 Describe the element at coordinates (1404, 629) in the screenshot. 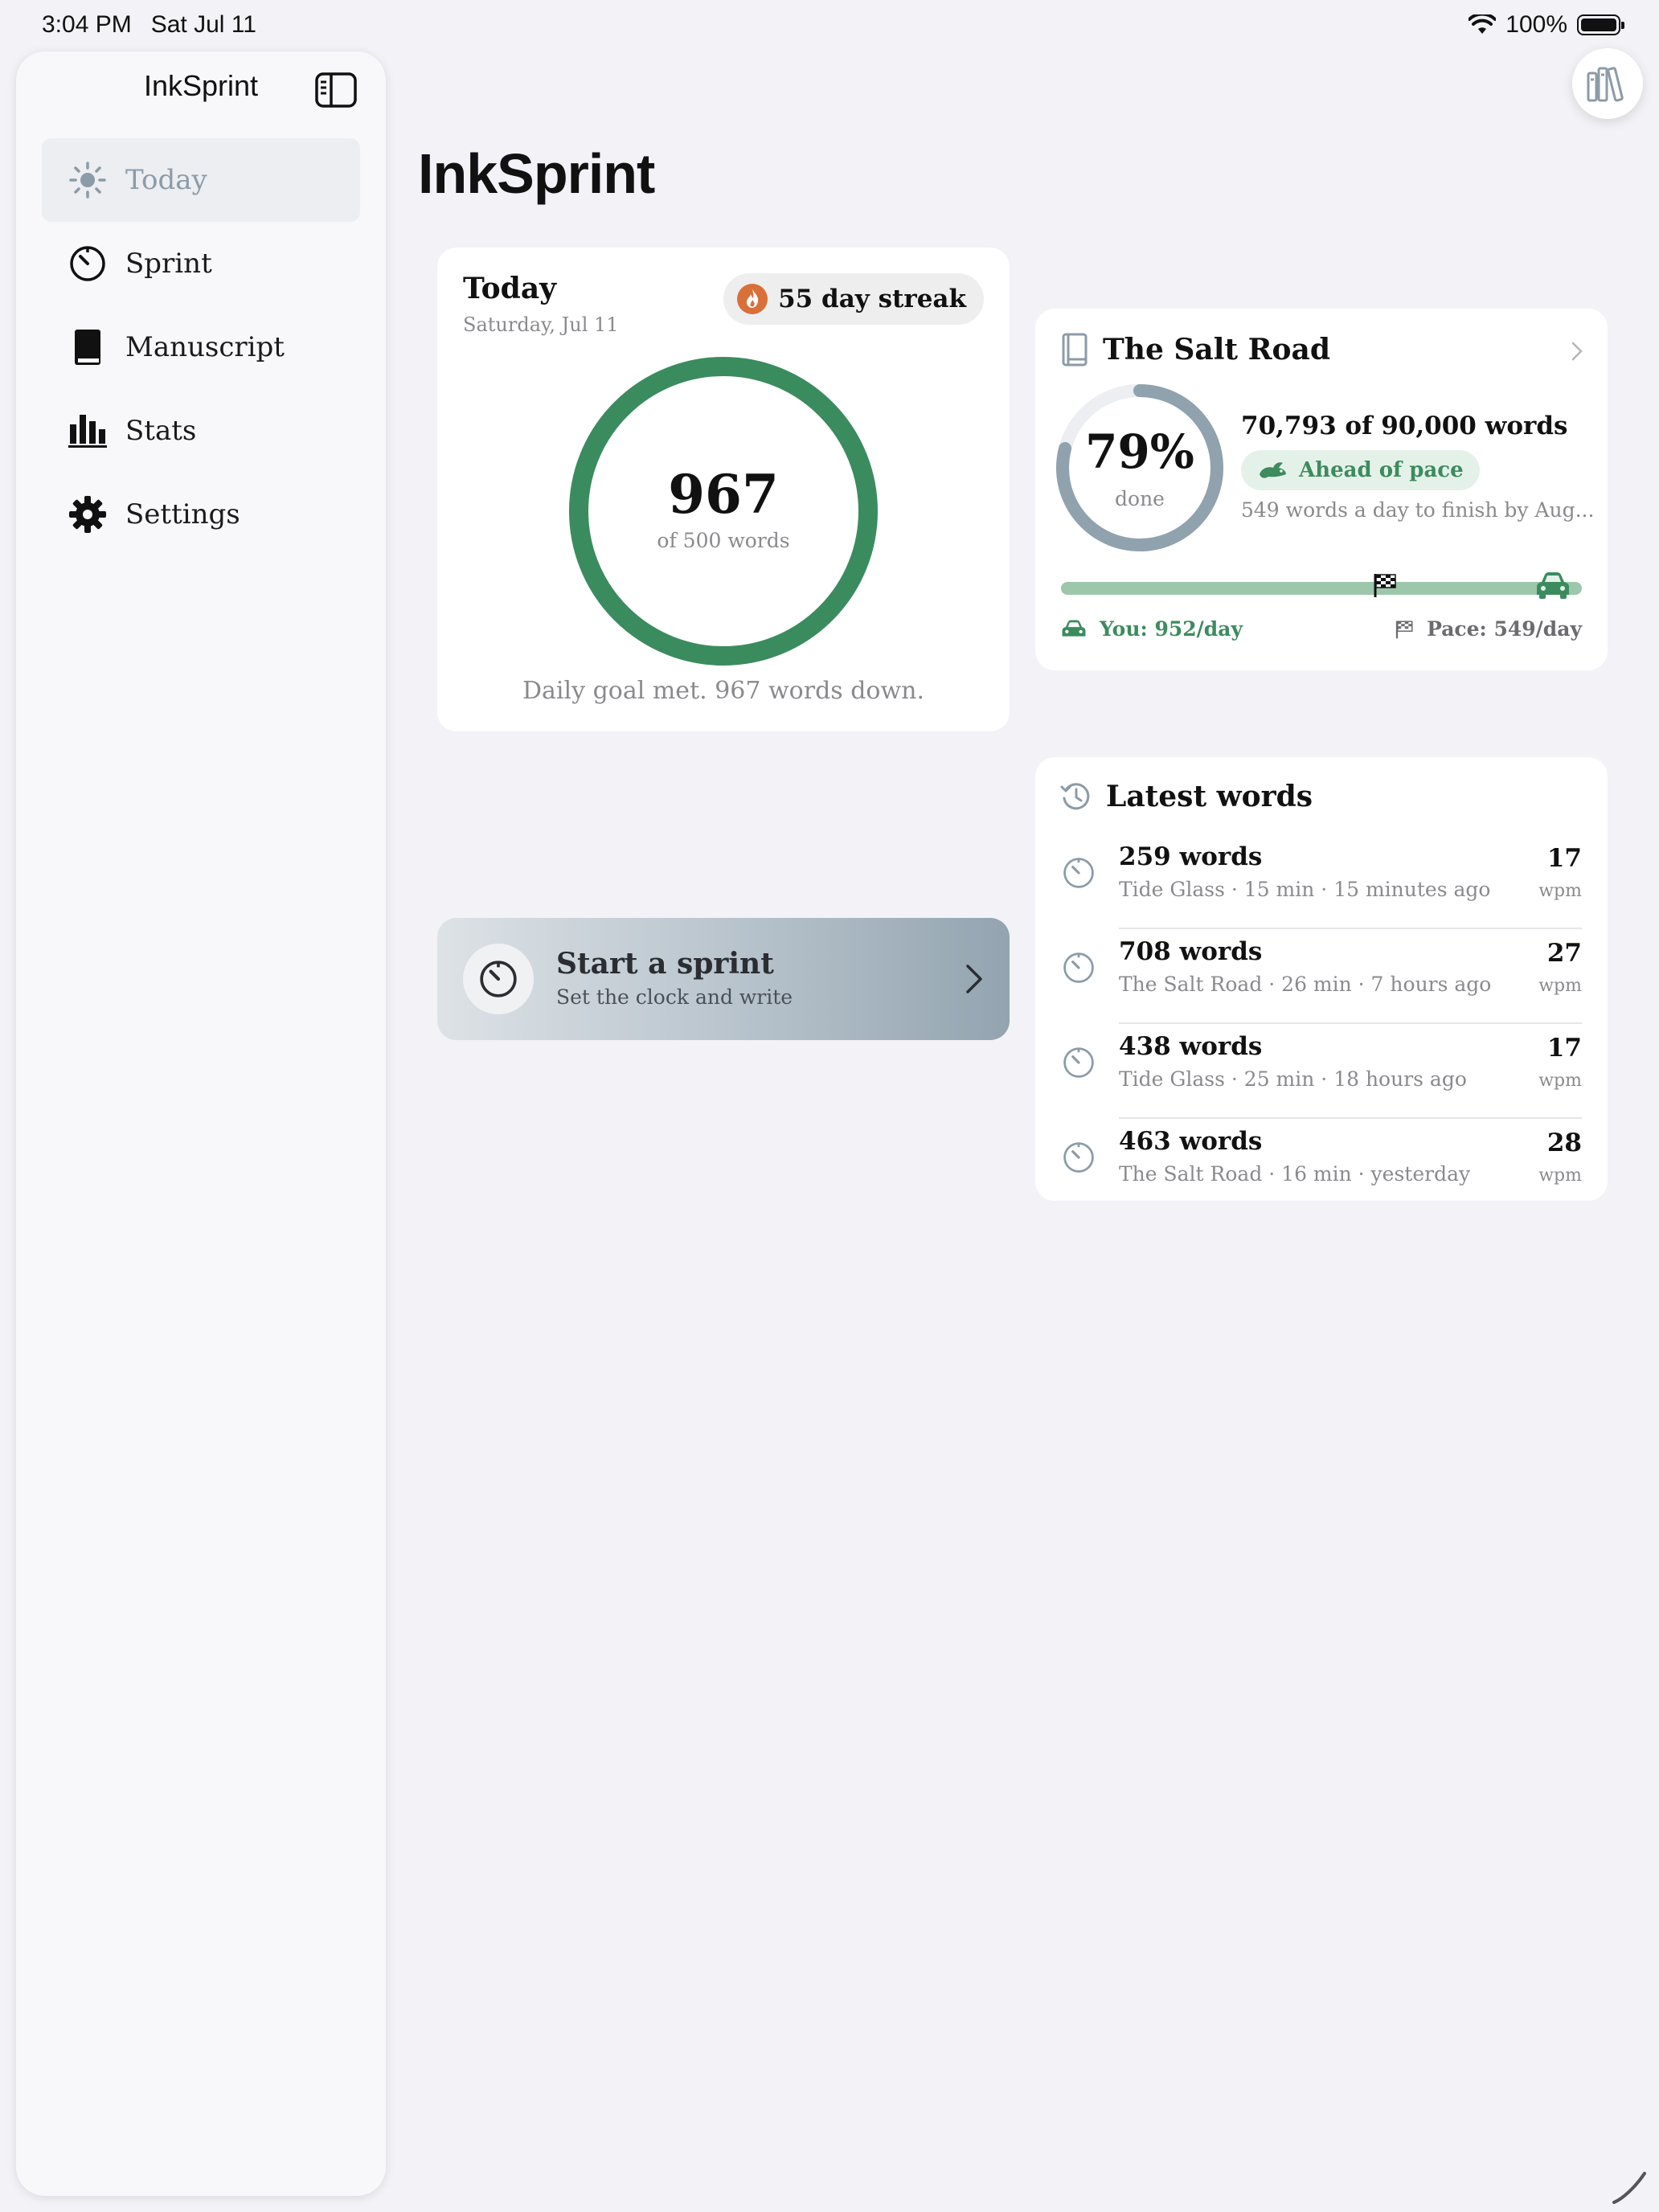

I see `flag-icon` at that location.